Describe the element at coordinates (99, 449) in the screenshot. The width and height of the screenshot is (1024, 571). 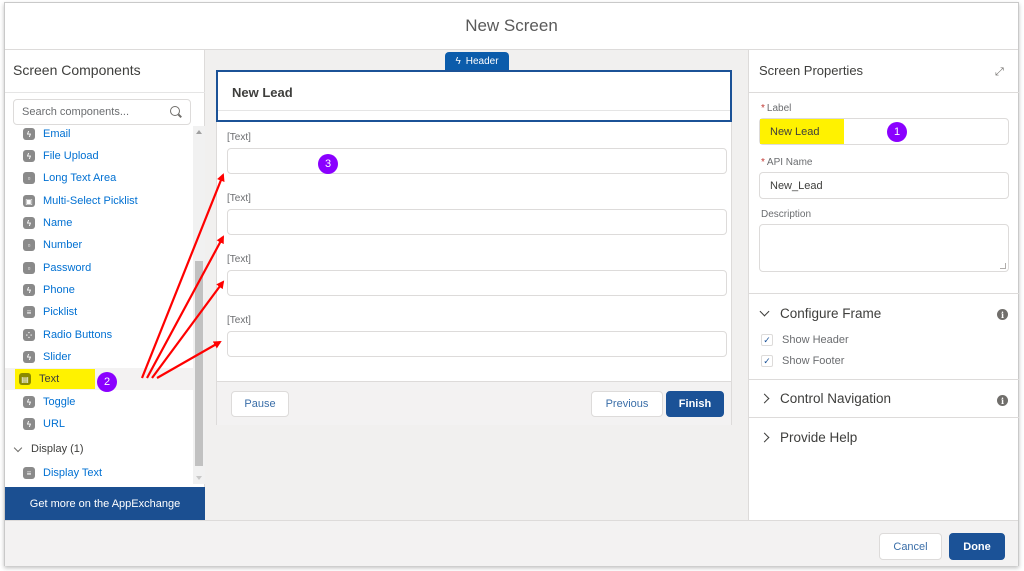
I see `display-section-toggle: Display (1)` at that location.